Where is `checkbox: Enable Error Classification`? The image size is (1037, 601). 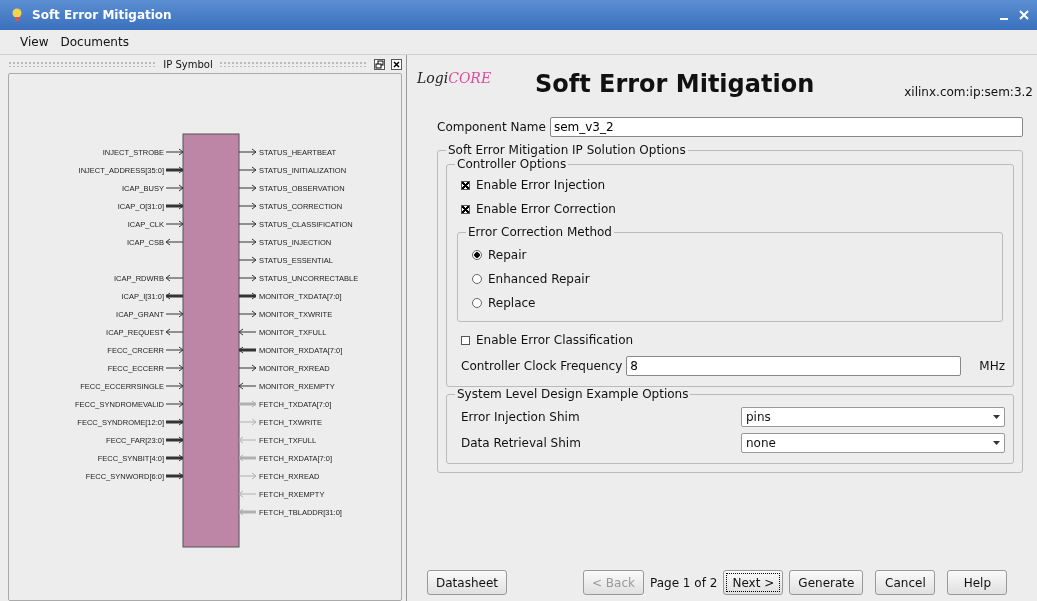
checkbox: Enable Error Classification is located at coordinates (730, 340).